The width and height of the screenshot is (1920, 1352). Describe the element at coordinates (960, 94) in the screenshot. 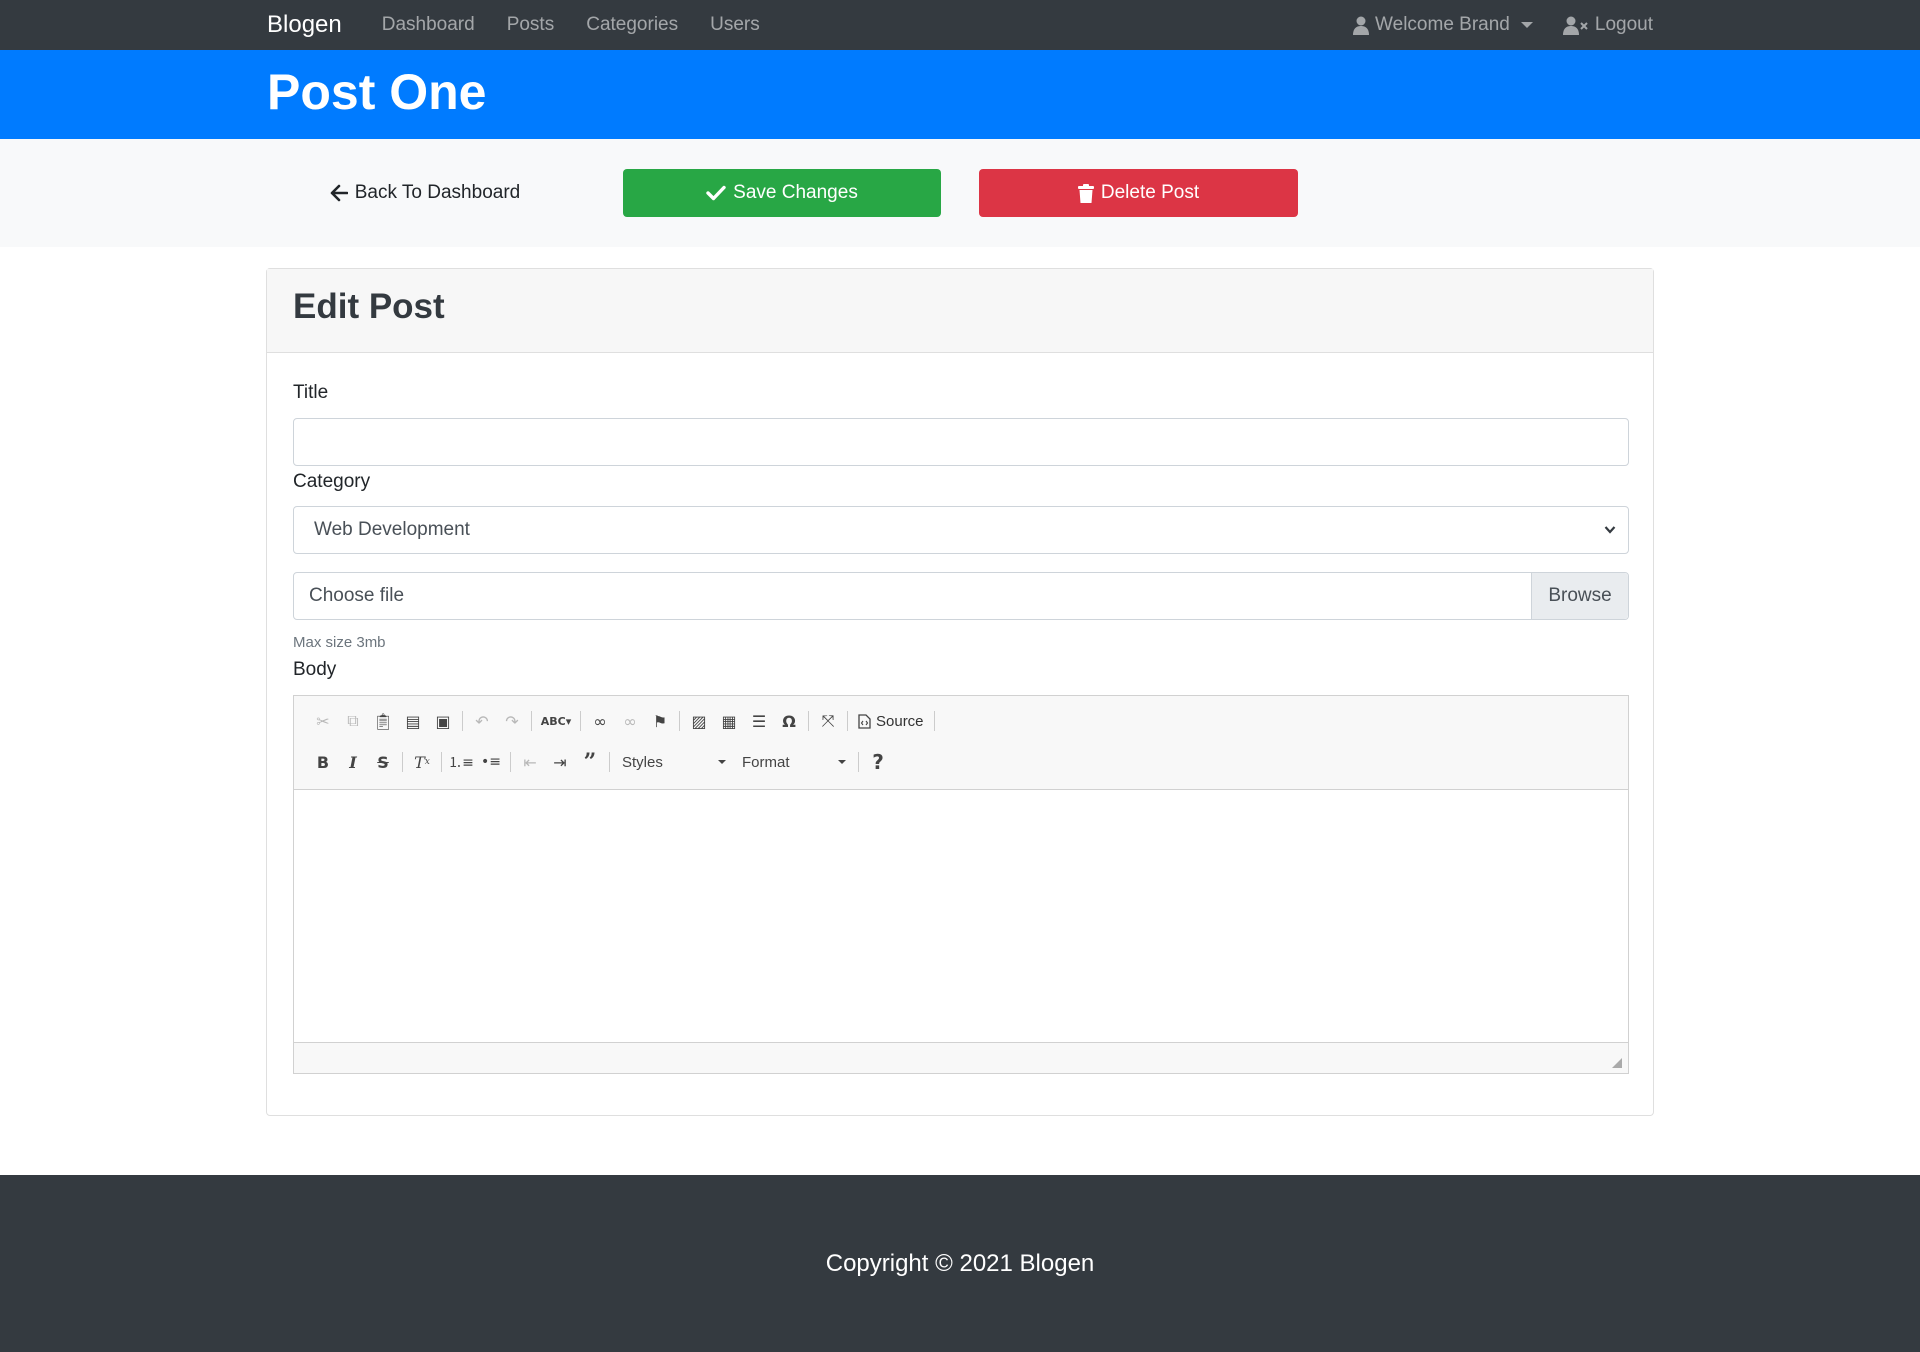

I see `page-header: Post One` at that location.